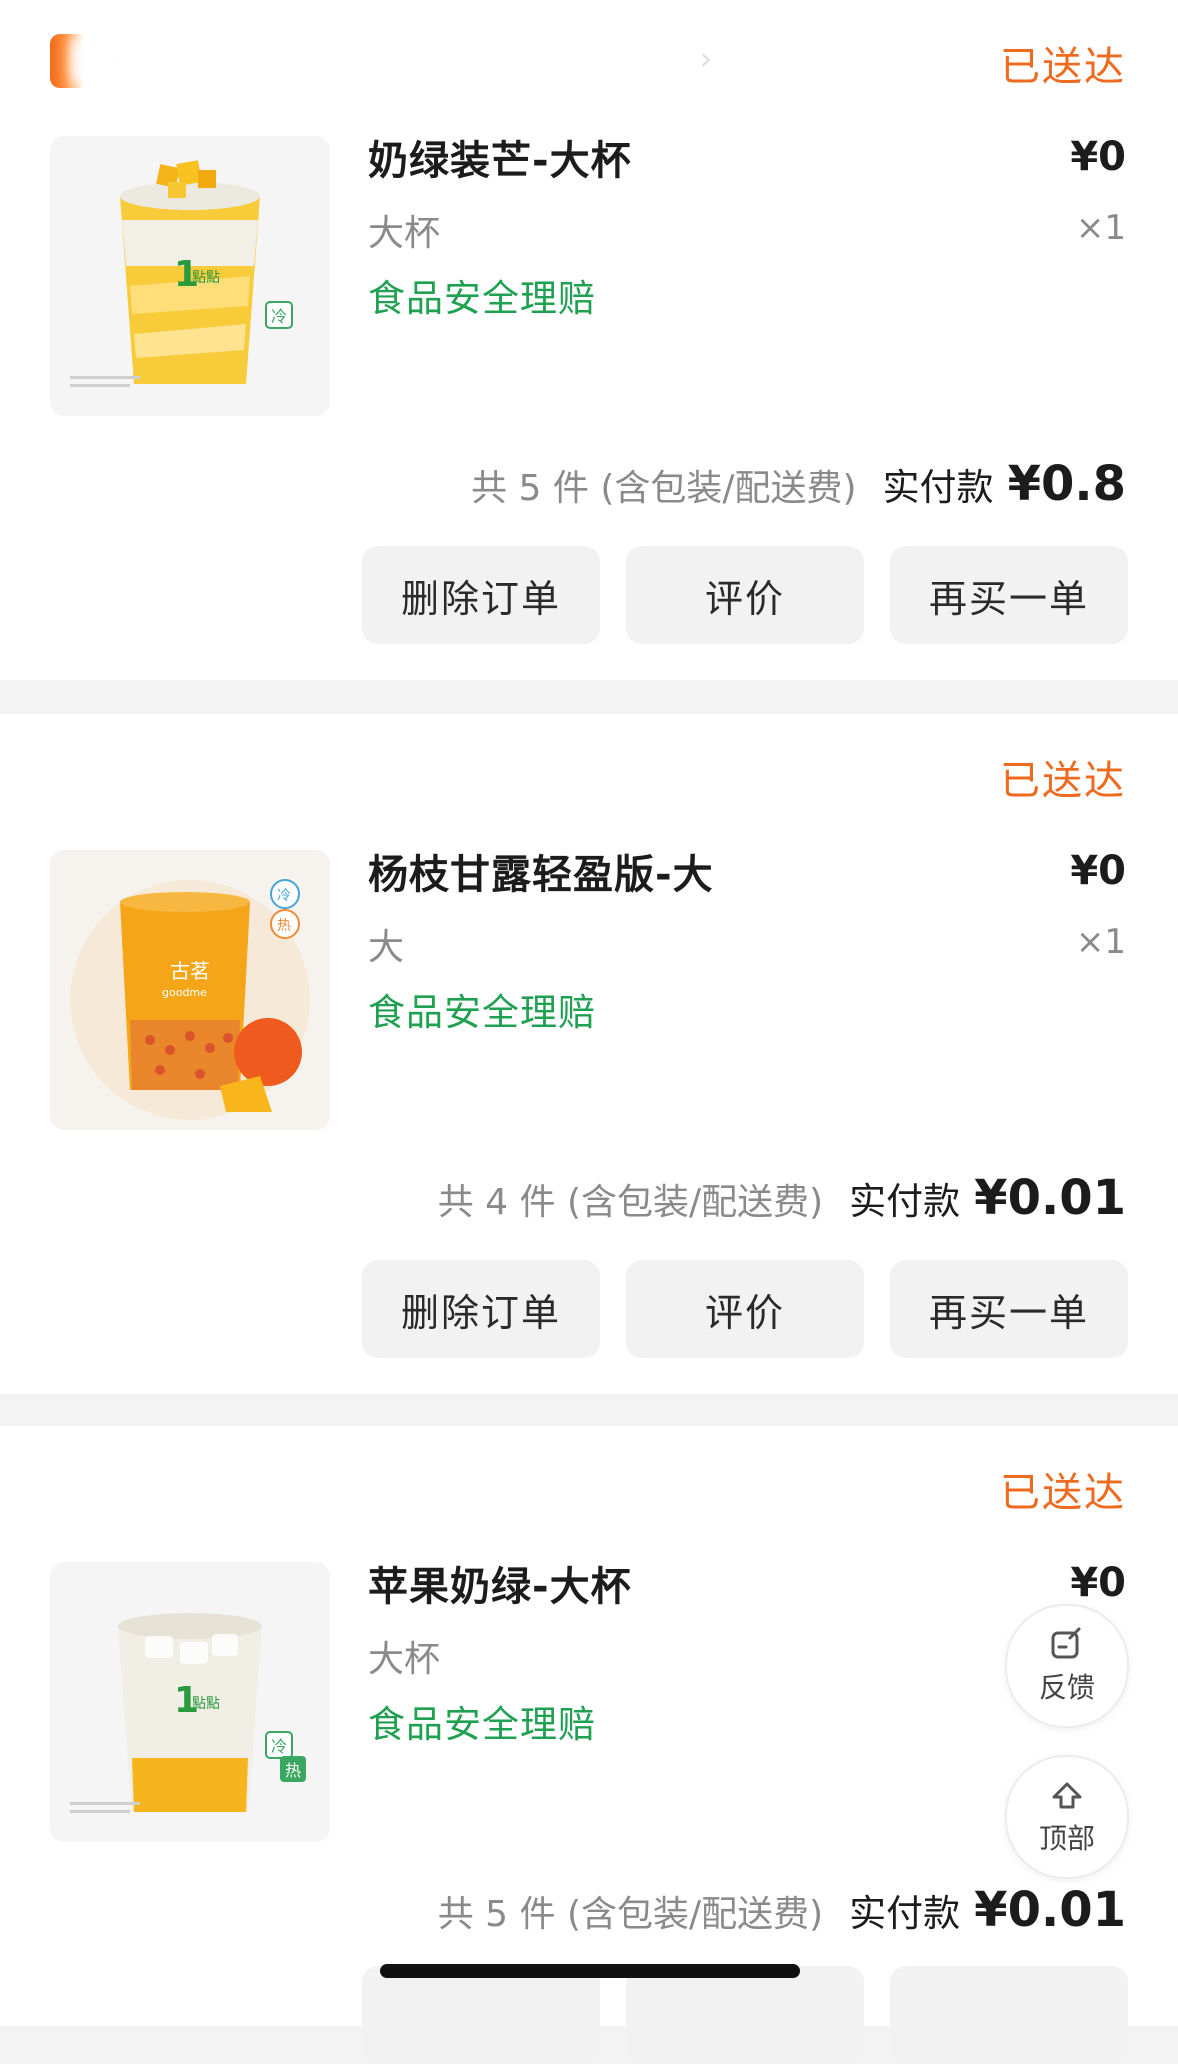 The height and width of the screenshot is (2064, 1178). Describe the element at coordinates (1066, 484) in the screenshot. I see `paid-amount: ¥0.8` at that location.